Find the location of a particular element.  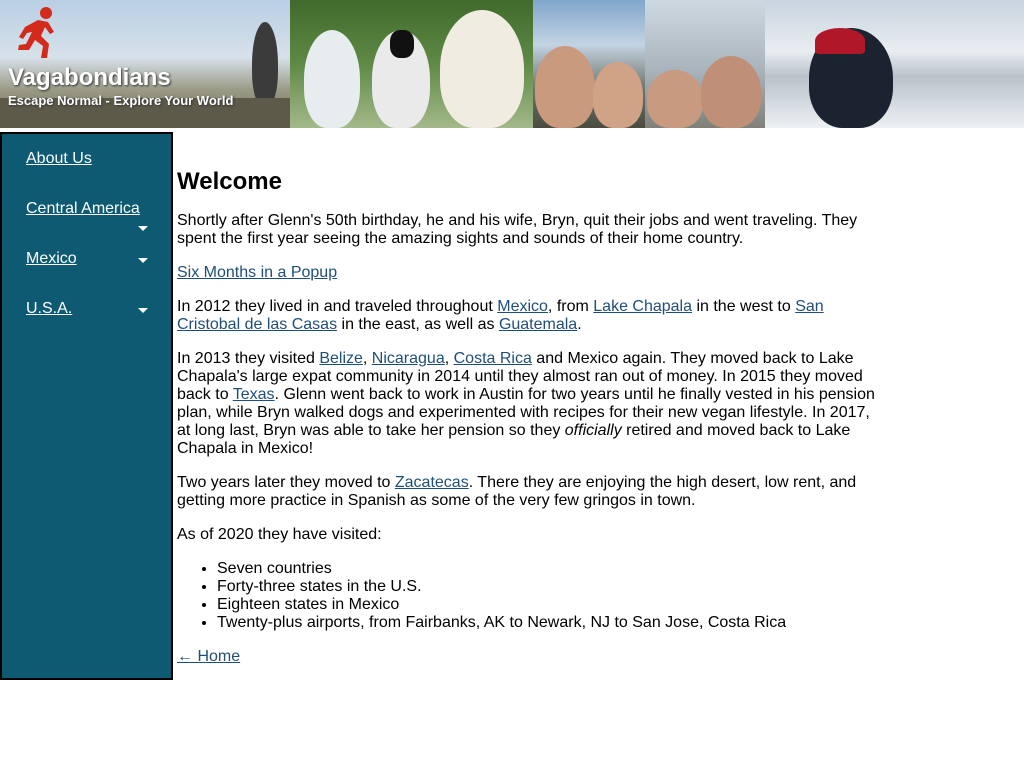

banner-photo-couple is located at coordinates (589, 64).